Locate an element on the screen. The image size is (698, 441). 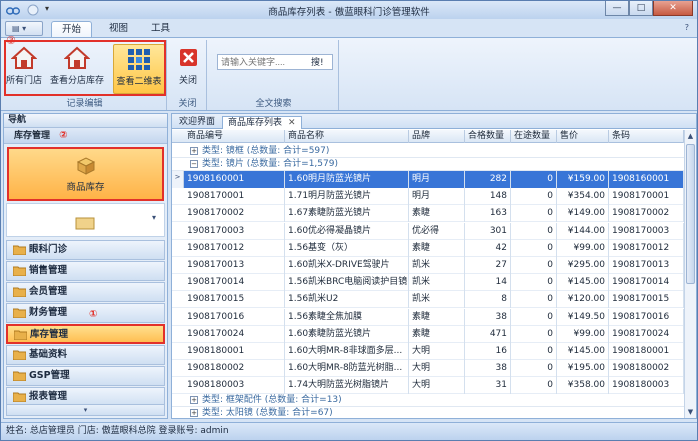
table-cell: 148 is located at coordinates (488, 197).